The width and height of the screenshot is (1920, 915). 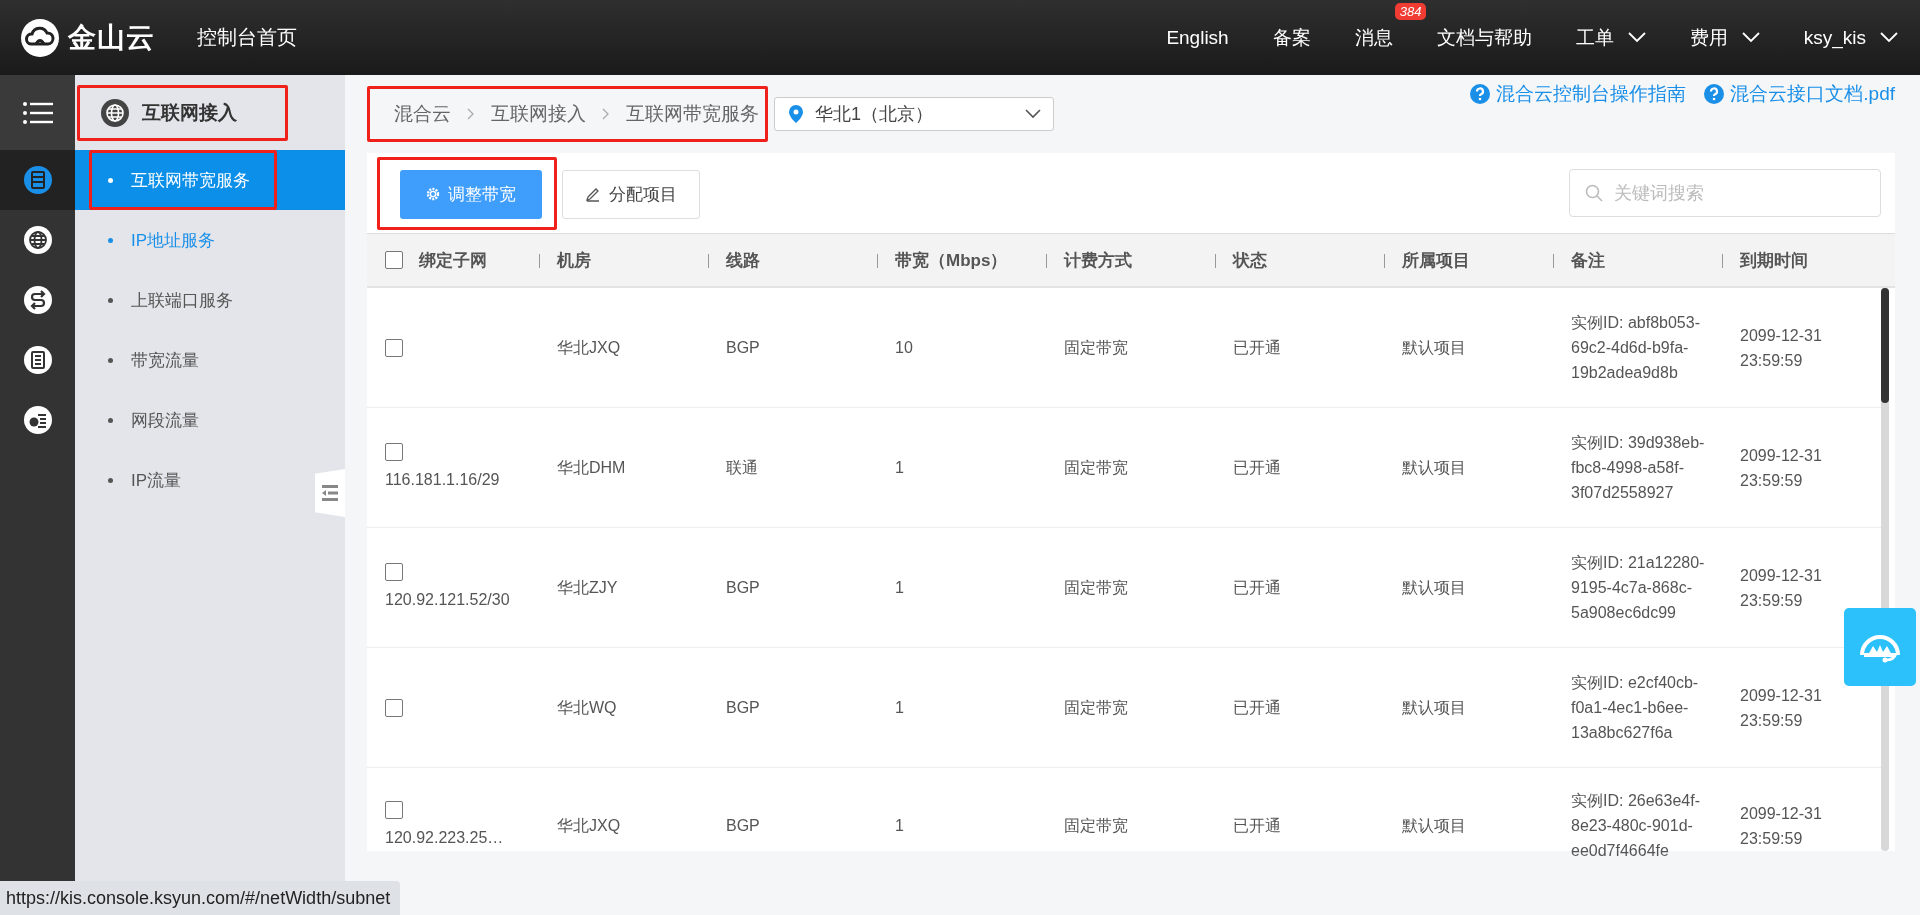 I want to click on sidebar-item: 上联端口服务, so click(x=193, y=300).